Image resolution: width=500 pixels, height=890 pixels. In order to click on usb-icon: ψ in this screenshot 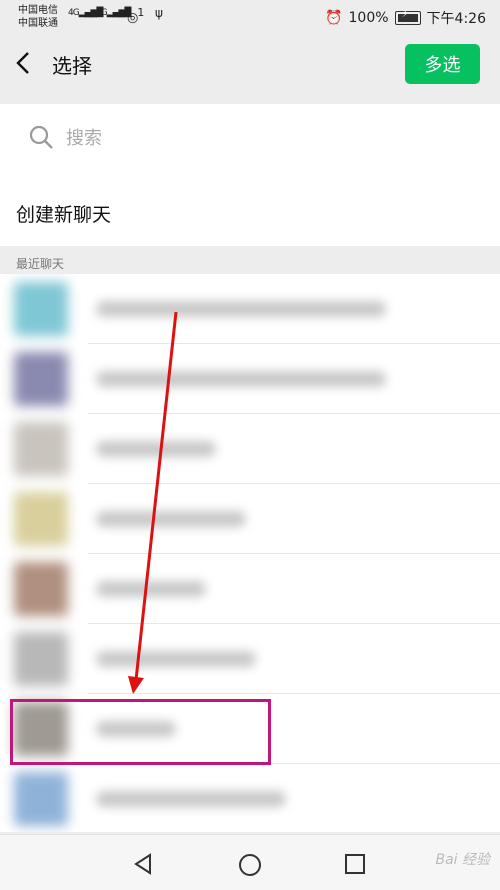, I will do `click(159, 13)`.